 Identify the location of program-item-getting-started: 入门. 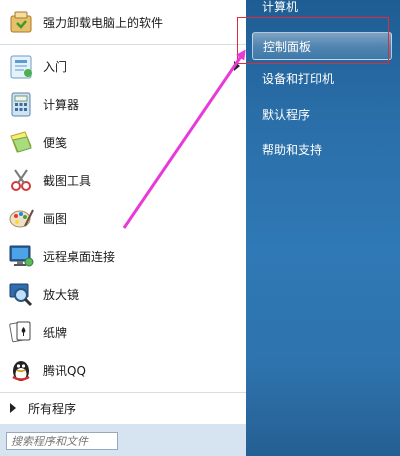
(123, 66).